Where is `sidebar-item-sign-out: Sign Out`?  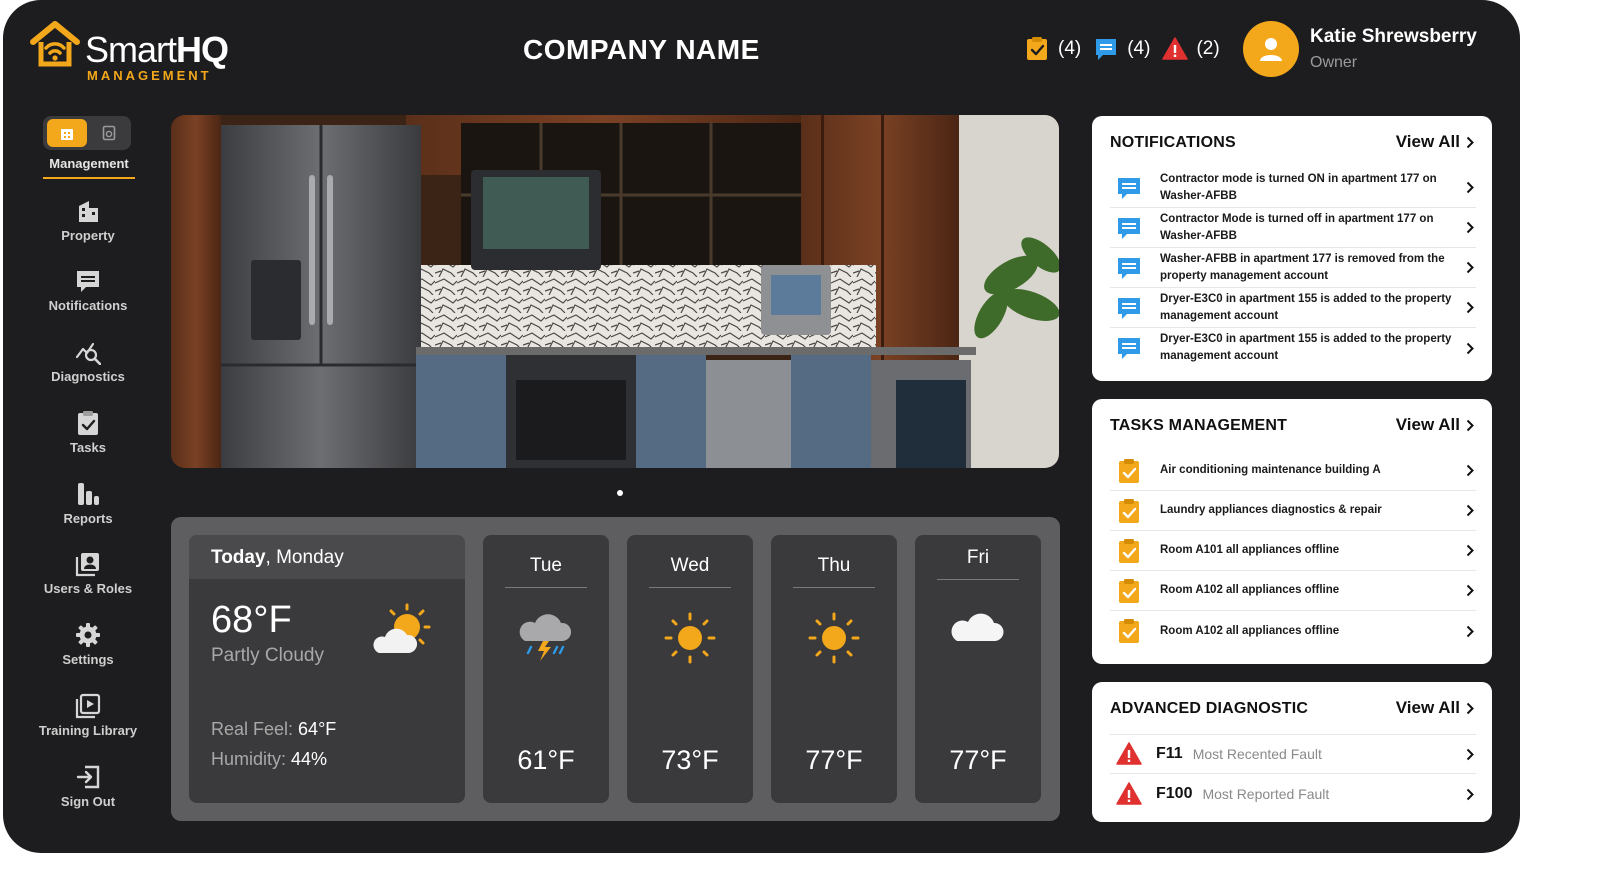
sidebar-item-sign-out: Sign Out is located at coordinates (88, 794).